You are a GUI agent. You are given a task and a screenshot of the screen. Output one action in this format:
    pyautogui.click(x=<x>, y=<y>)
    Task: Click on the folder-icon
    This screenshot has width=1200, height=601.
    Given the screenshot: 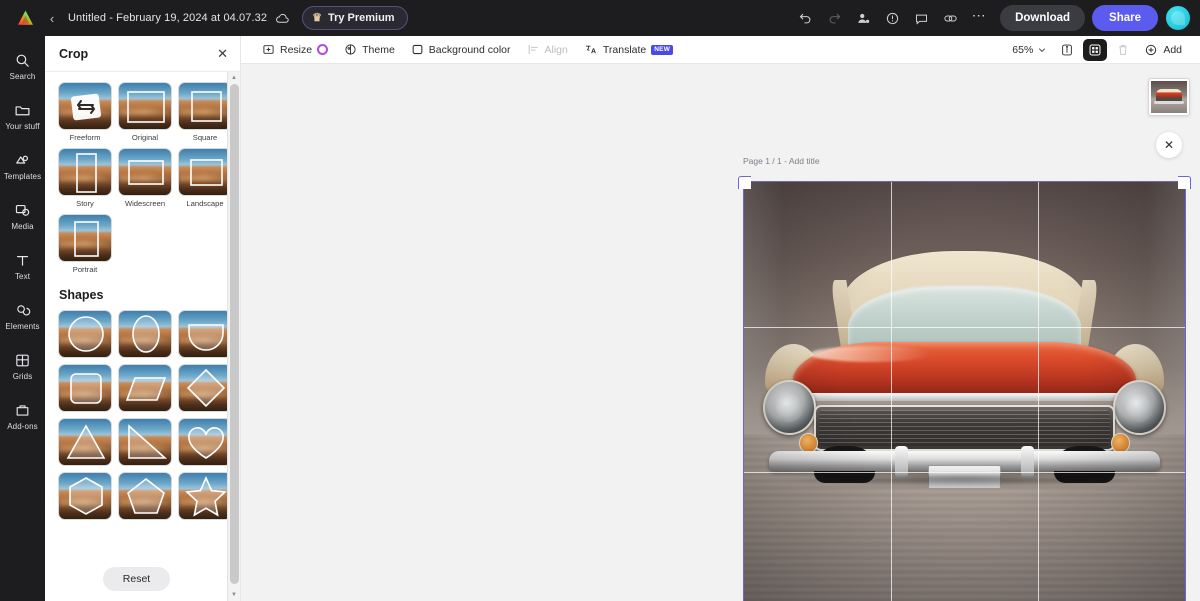 What is the action you would take?
    pyautogui.click(x=22, y=110)
    